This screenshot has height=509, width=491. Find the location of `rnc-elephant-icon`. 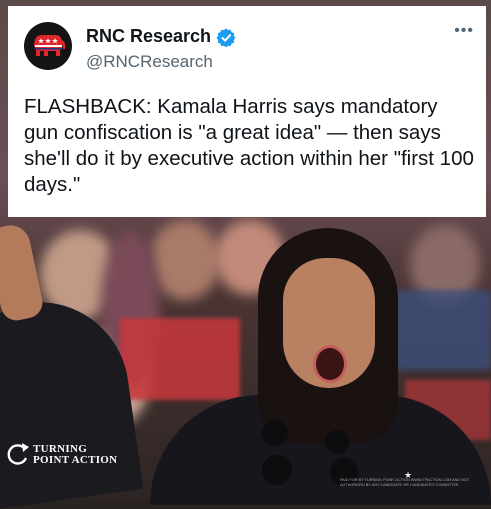

rnc-elephant-icon is located at coordinates (50, 45).